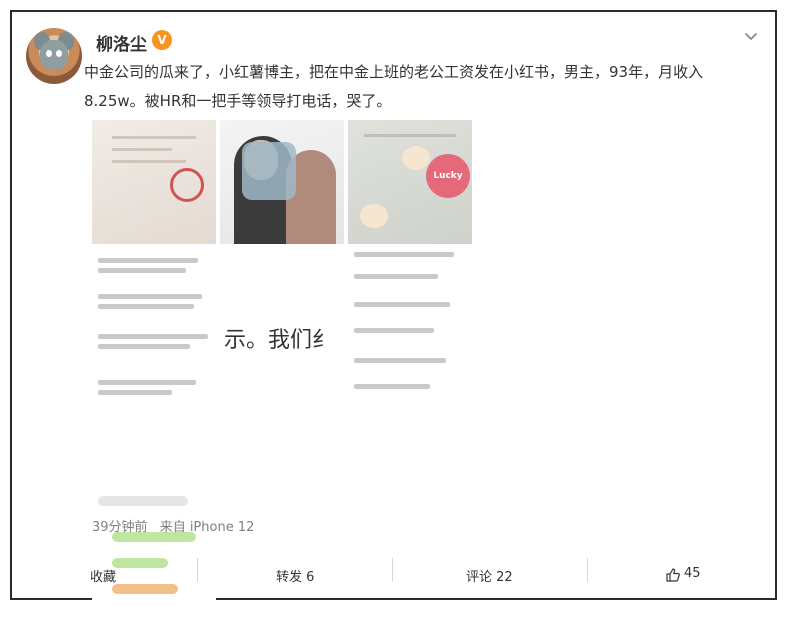  Describe the element at coordinates (120, 527) in the screenshot. I see `post-time: 39分钟前` at that location.